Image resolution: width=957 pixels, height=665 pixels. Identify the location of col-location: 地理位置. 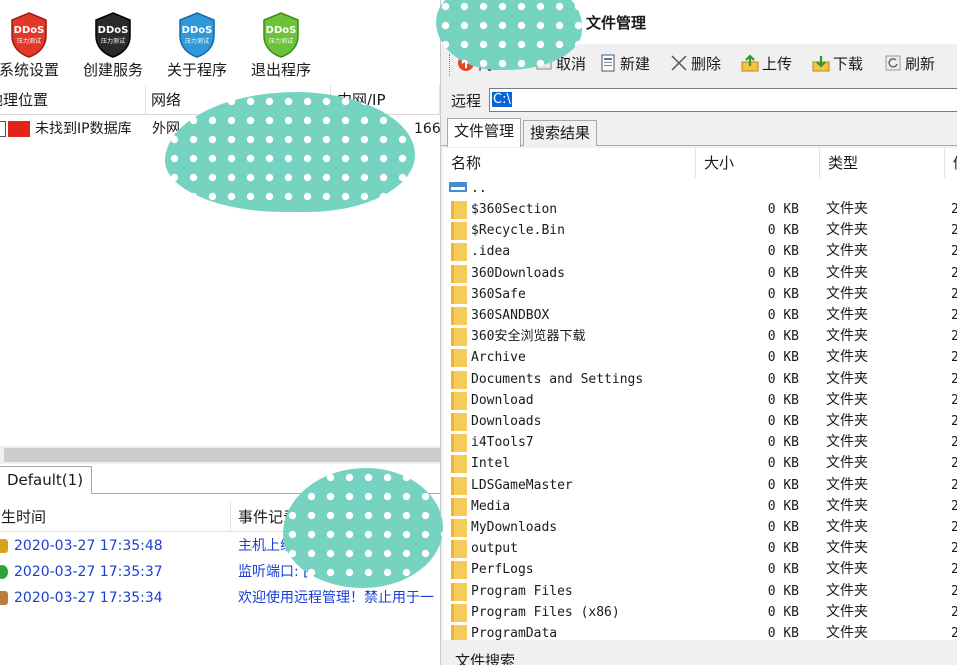
(73, 100).